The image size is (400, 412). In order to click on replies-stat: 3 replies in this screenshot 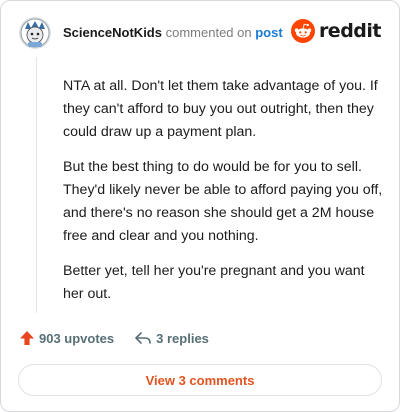, I will do `click(171, 338)`.